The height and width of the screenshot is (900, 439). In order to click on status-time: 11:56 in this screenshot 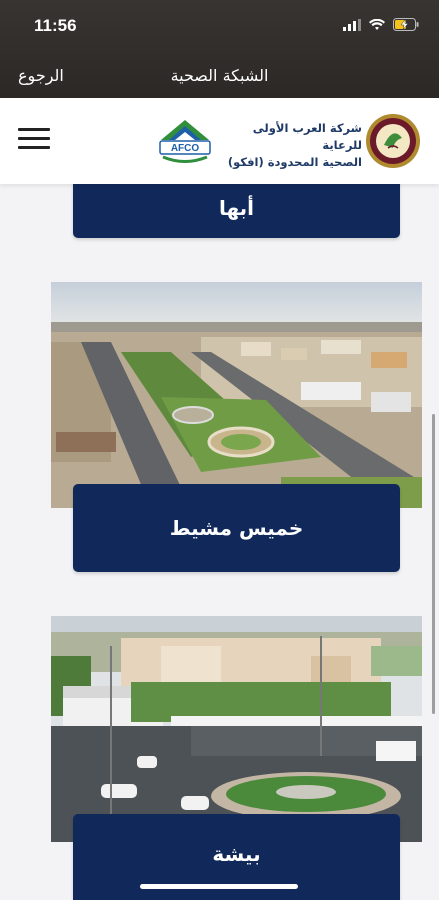, I will do `click(55, 25)`.